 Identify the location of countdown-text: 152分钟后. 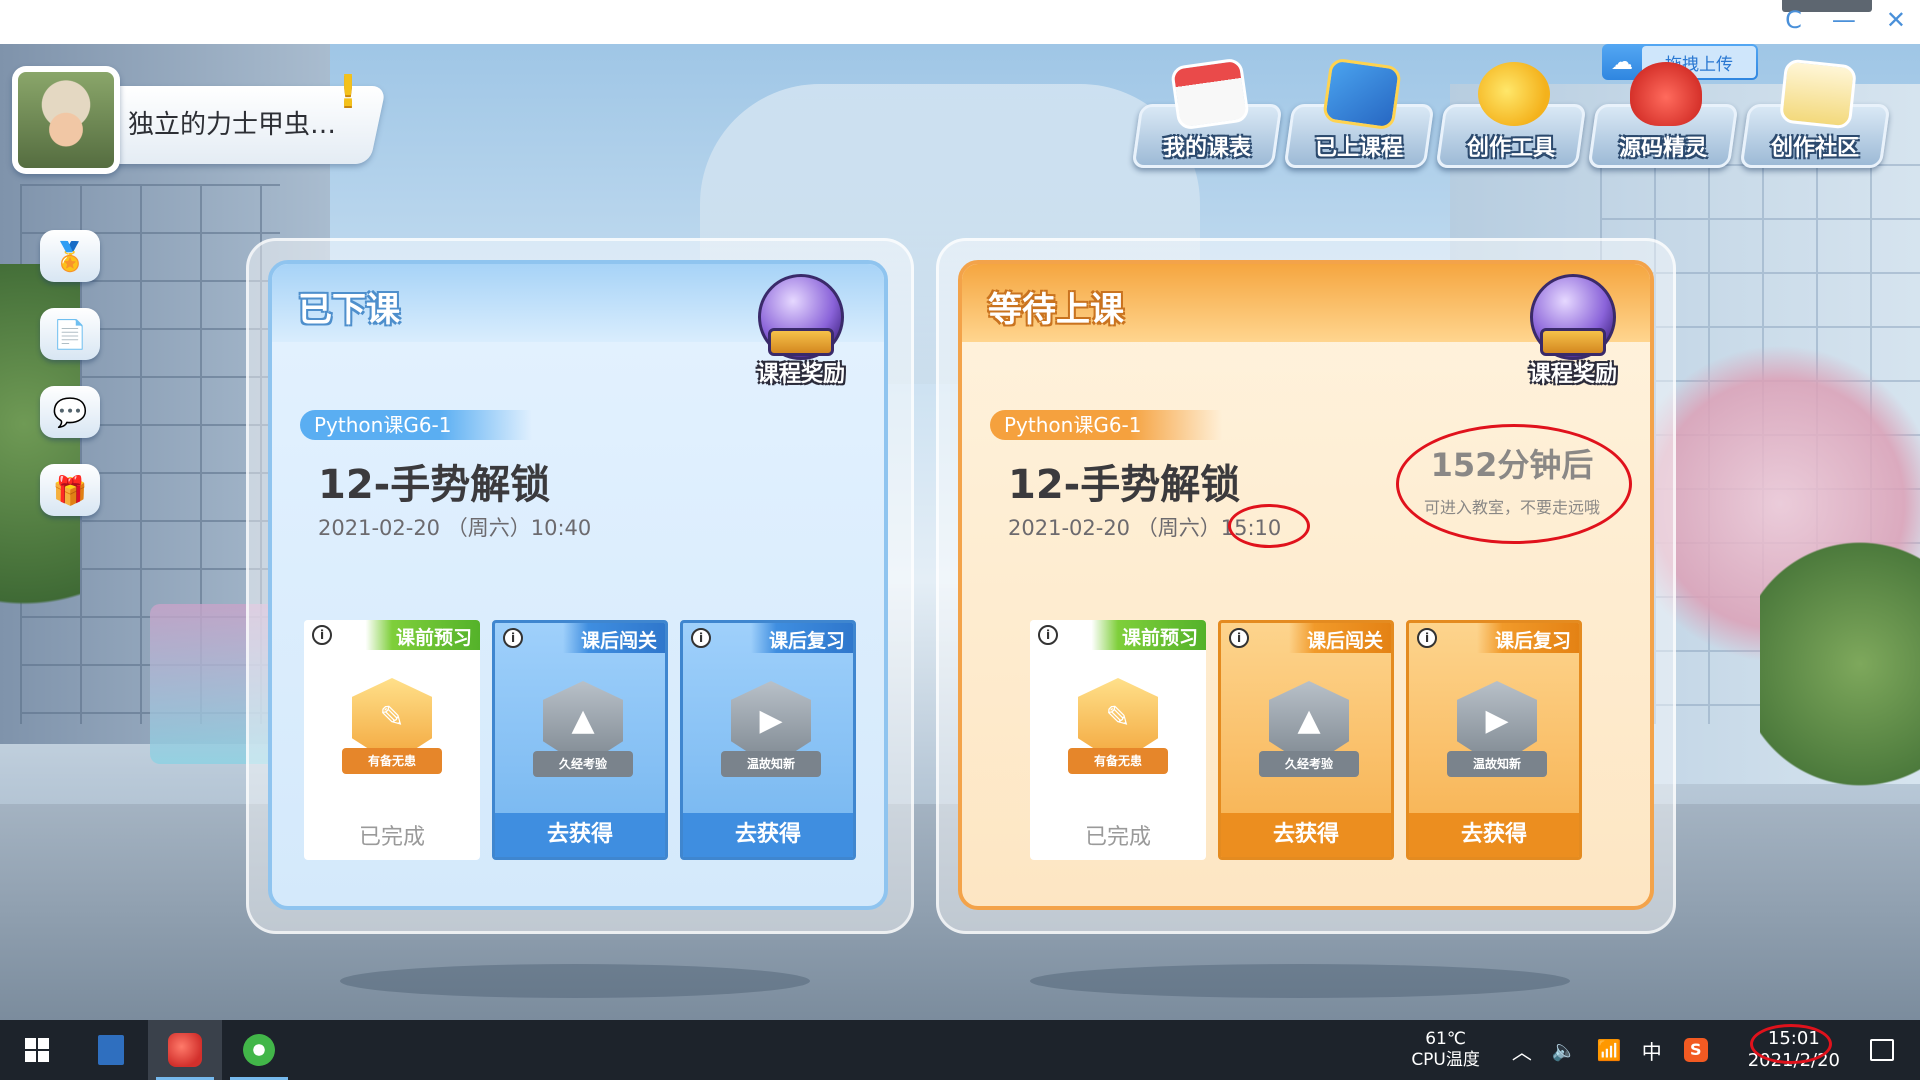
(1512, 465).